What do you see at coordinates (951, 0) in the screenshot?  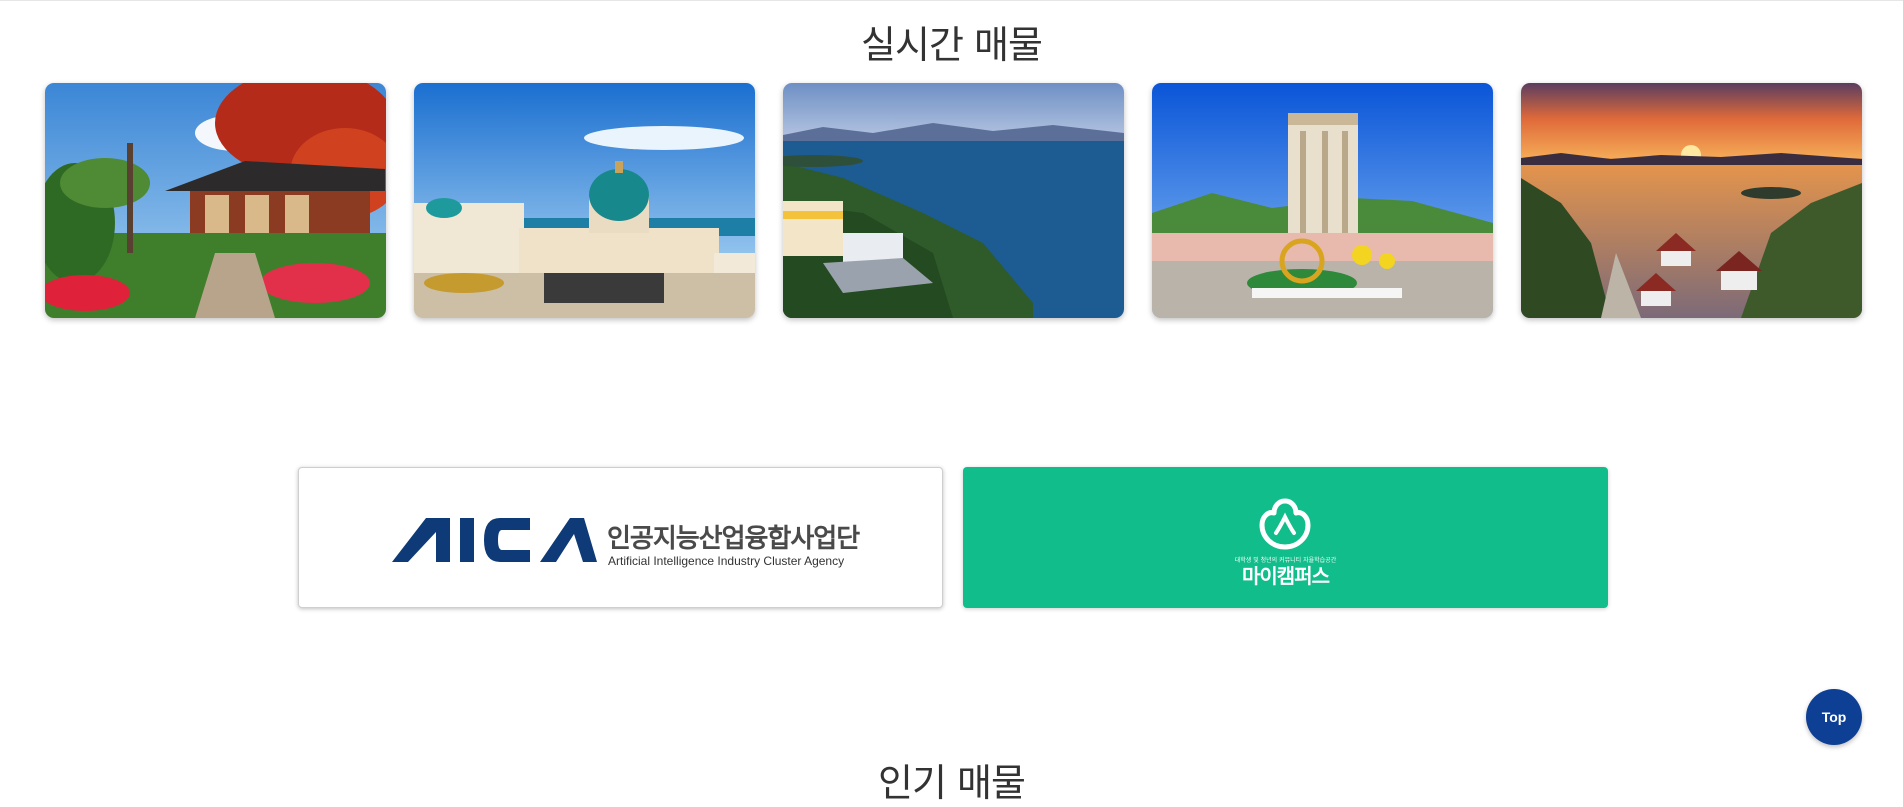 I see `top-divider` at bounding box center [951, 0].